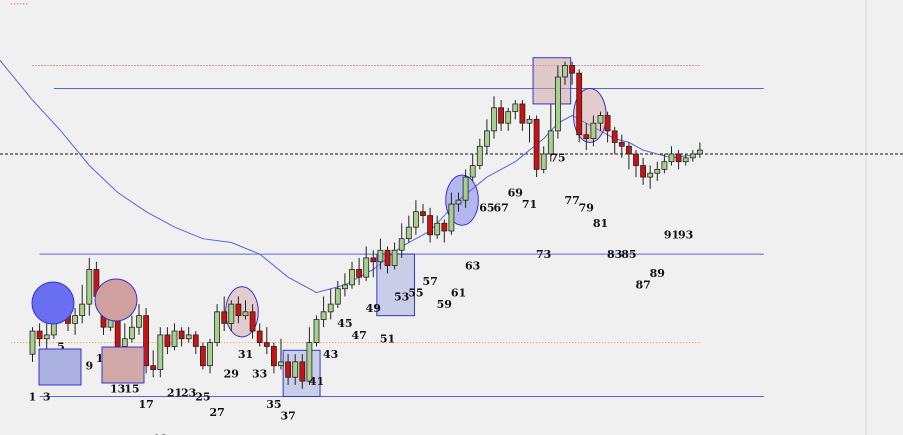 This screenshot has width=903, height=435. Describe the element at coordinates (529, 204) in the screenshot. I see `bar-number-label: 71` at that location.